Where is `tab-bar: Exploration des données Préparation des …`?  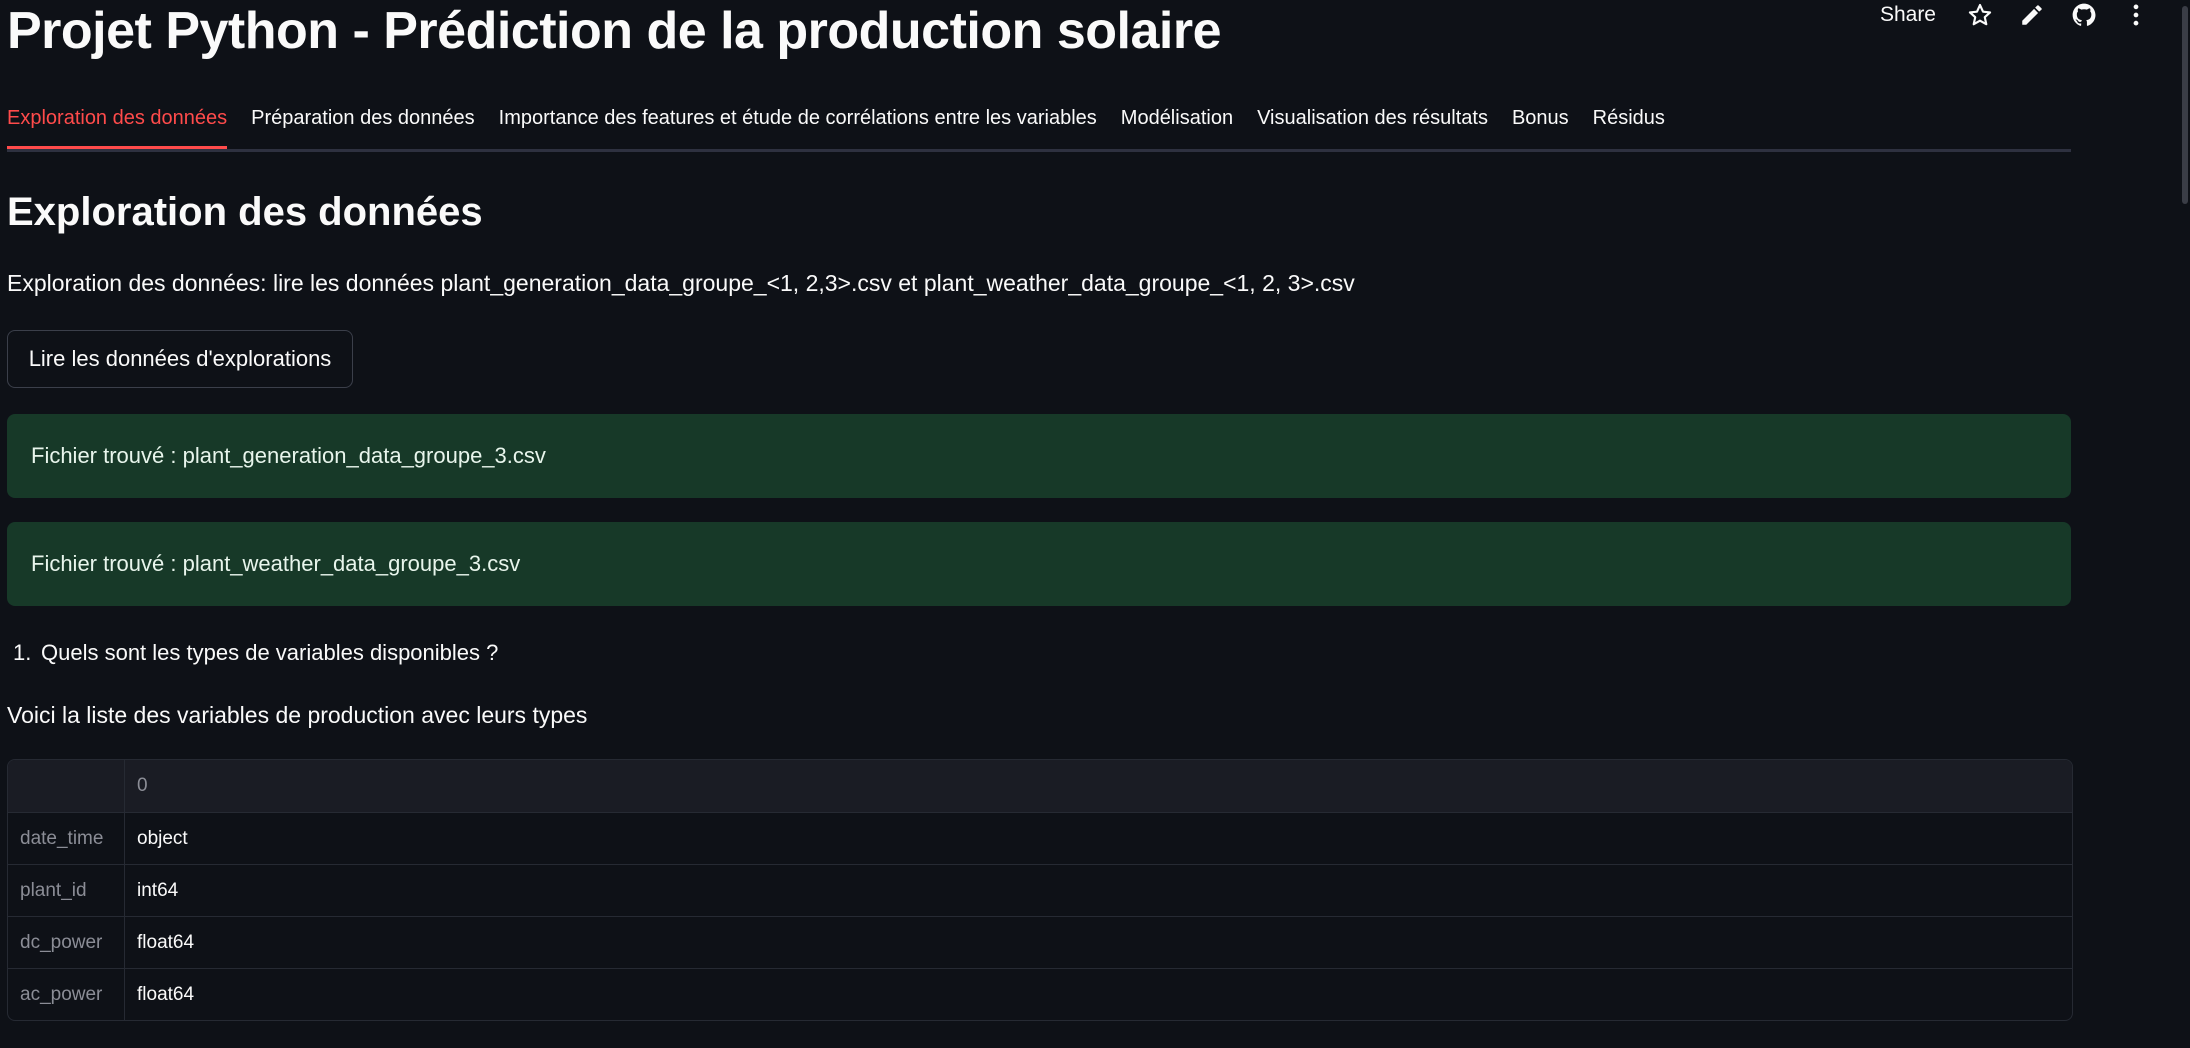 tab-bar: Exploration des données Préparation des … is located at coordinates (1039, 124).